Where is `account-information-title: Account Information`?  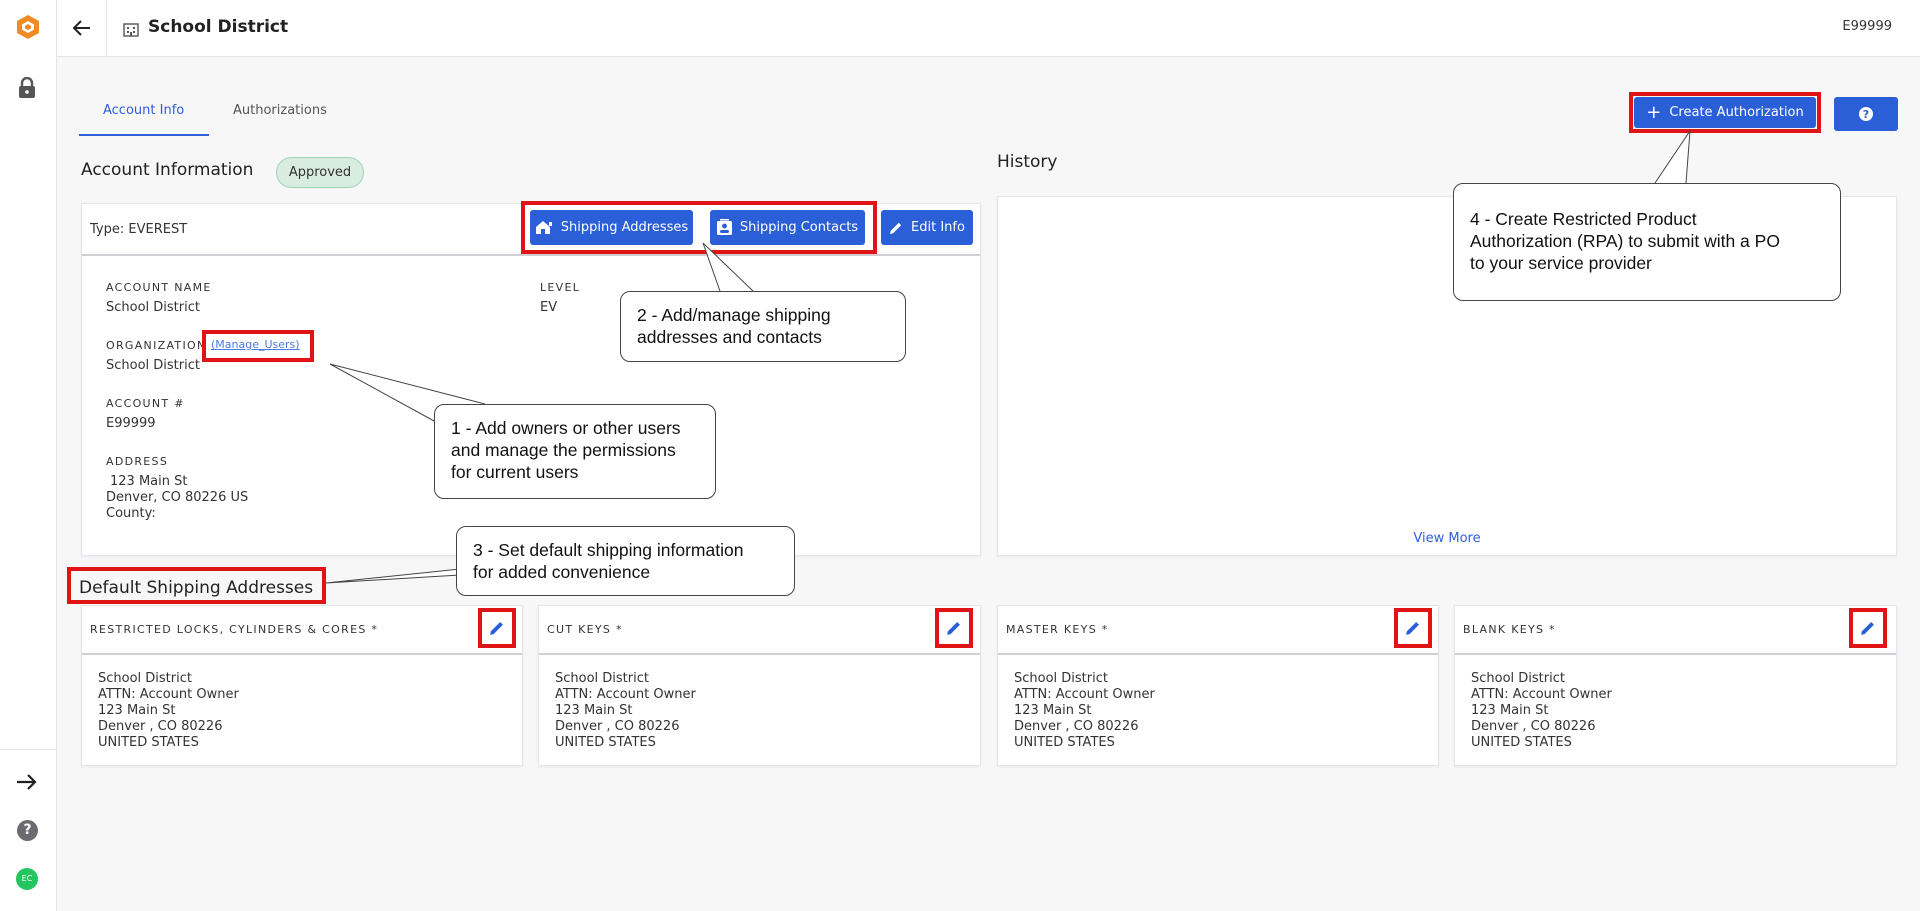 account-information-title: Account Information is located at coordinates (167, 170).